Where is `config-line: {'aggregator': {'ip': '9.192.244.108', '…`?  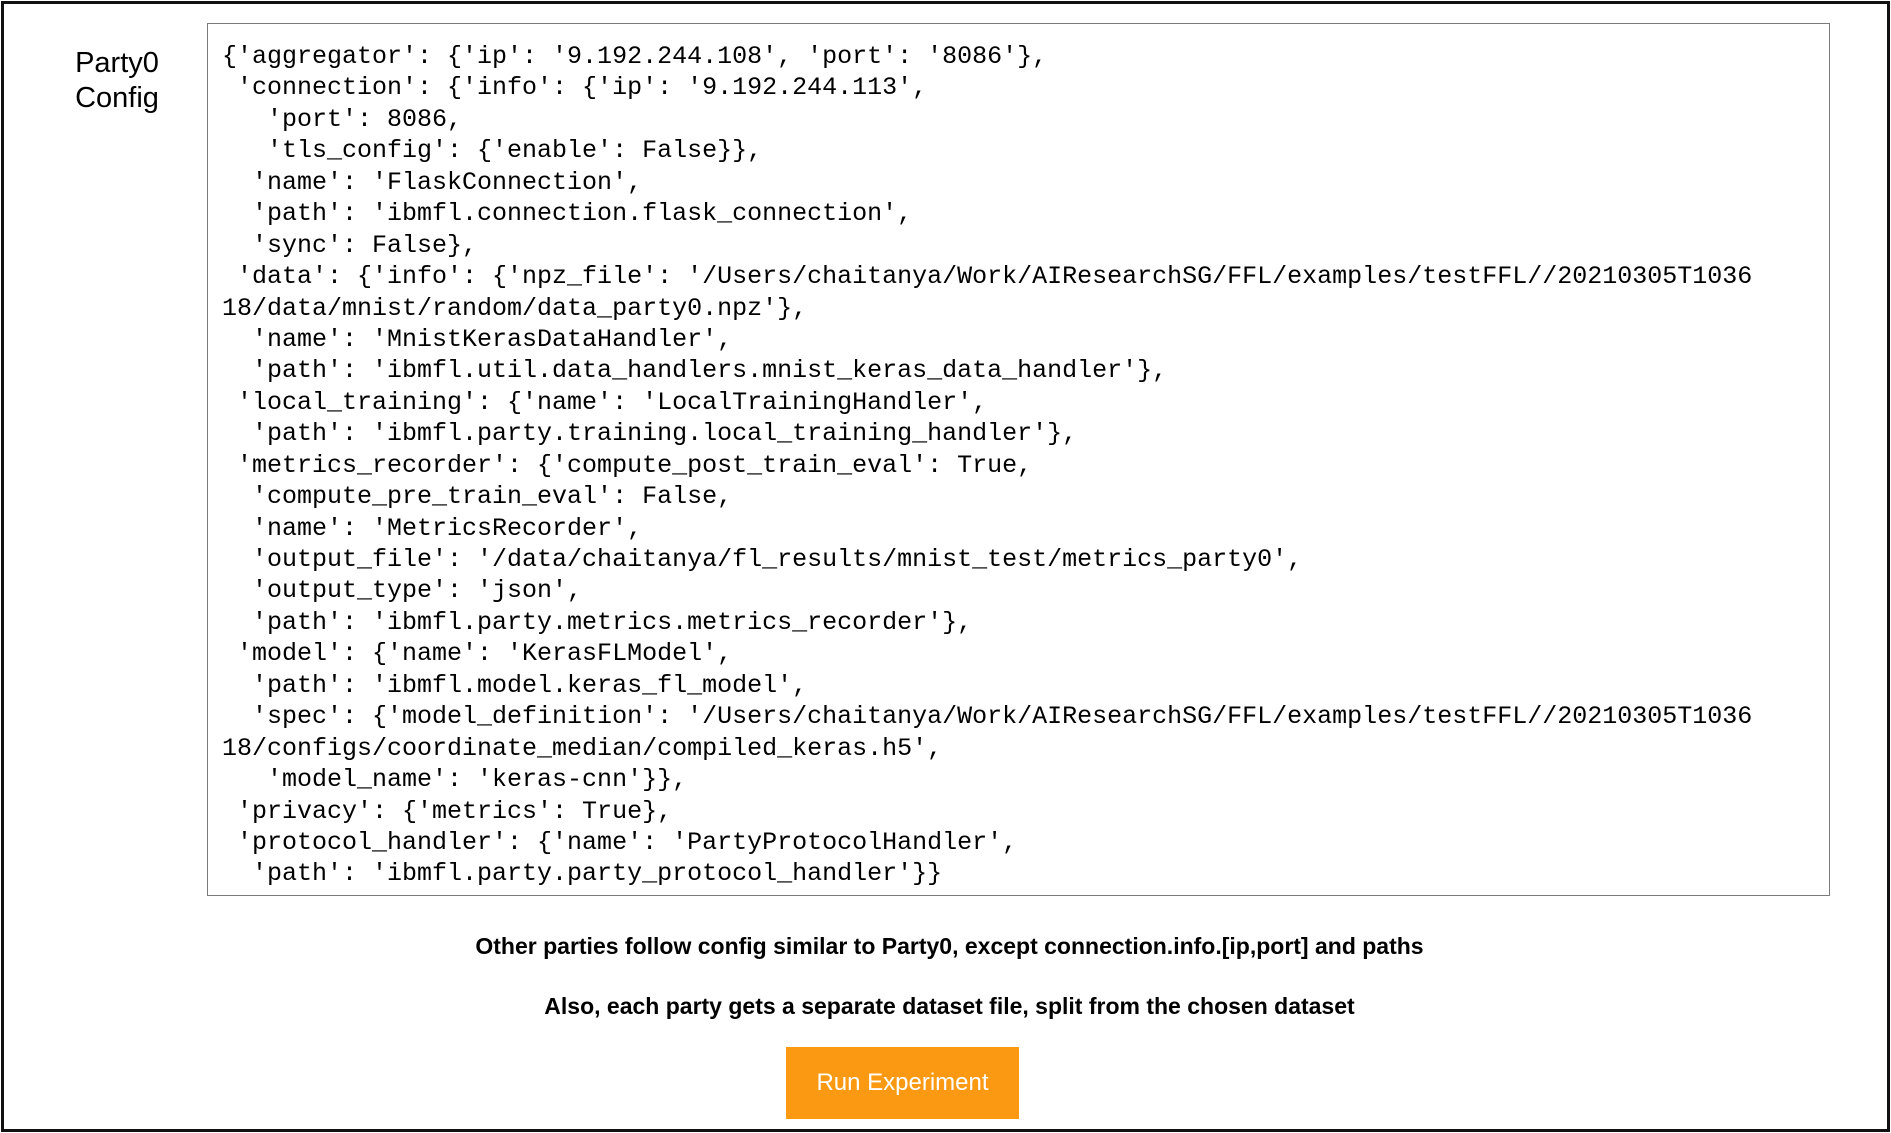 config-line: {'aggregator': {'ip': '9.192.244.108', '… is located at coordinates (635, 56).